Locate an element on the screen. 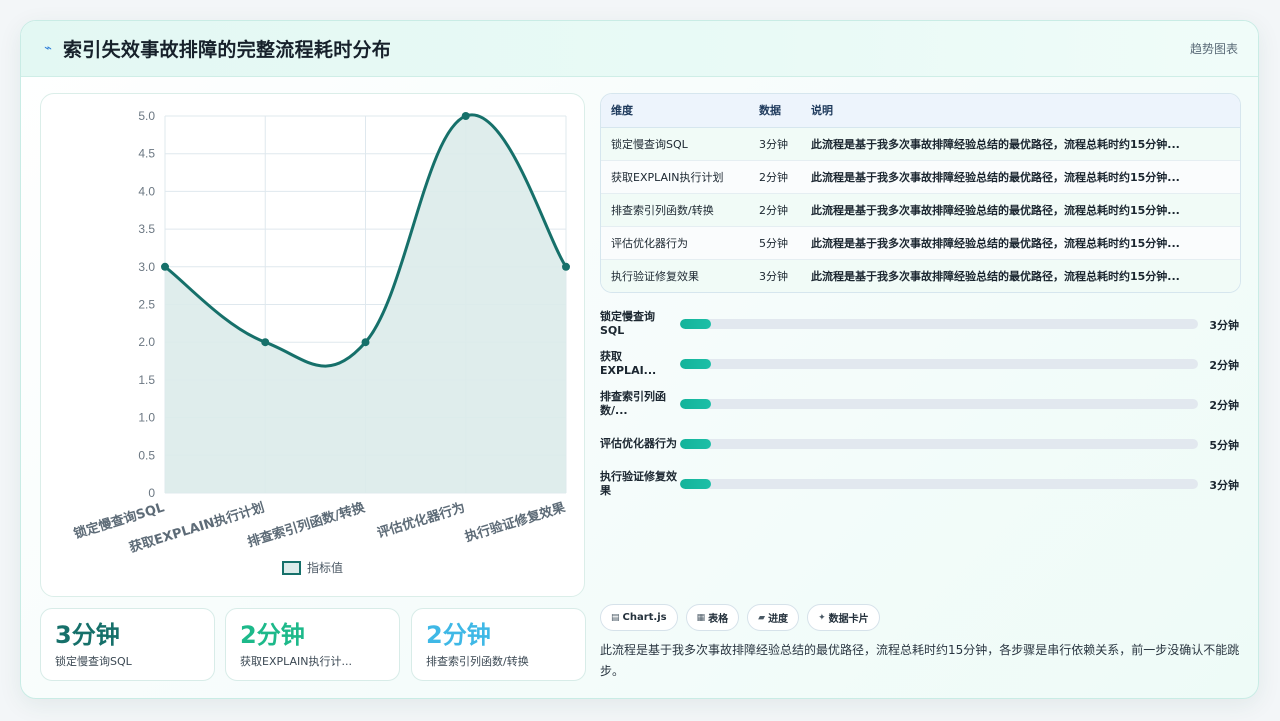  progress-row: 排查索引列函数/... 2分钟 is located at coordinates (920, 404).